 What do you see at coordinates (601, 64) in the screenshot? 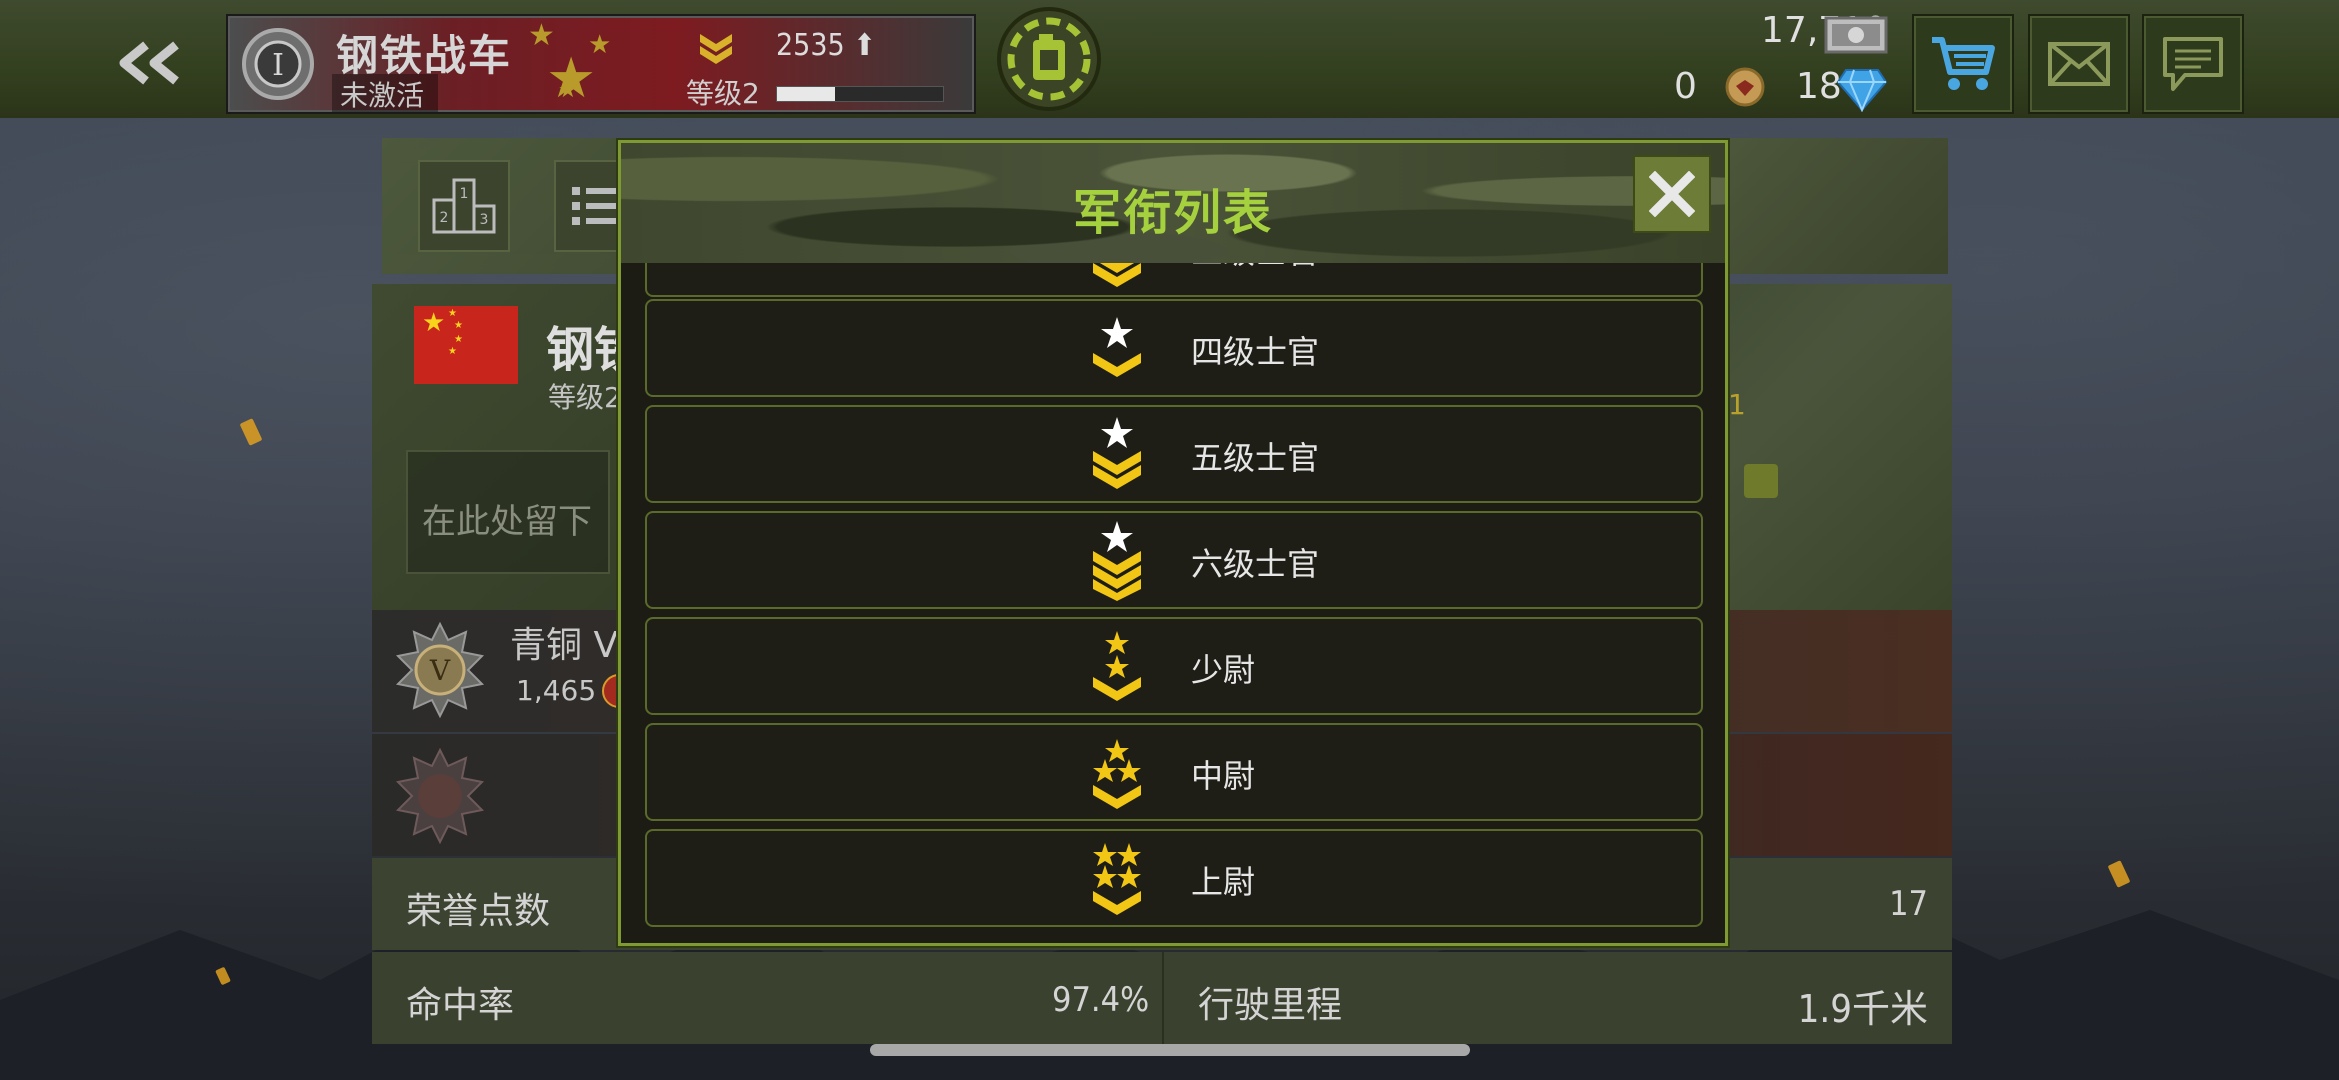
I see `tank-card: ★ ★ ★ ★ I 钢铁战车 未激活 2535 ⬆ 等级2` at bounding box center [601, 64].